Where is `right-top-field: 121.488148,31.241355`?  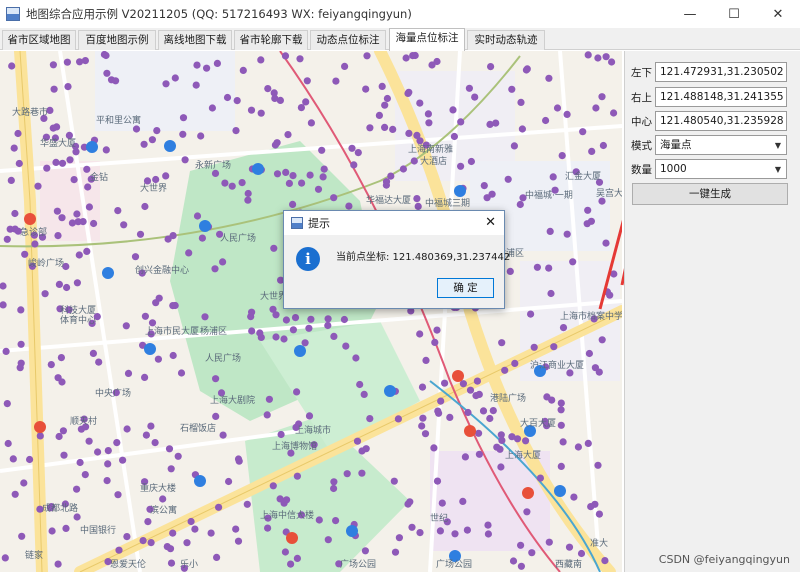
right-top-field: 121.488148,31.241355 is located at coordinates (721, 97).